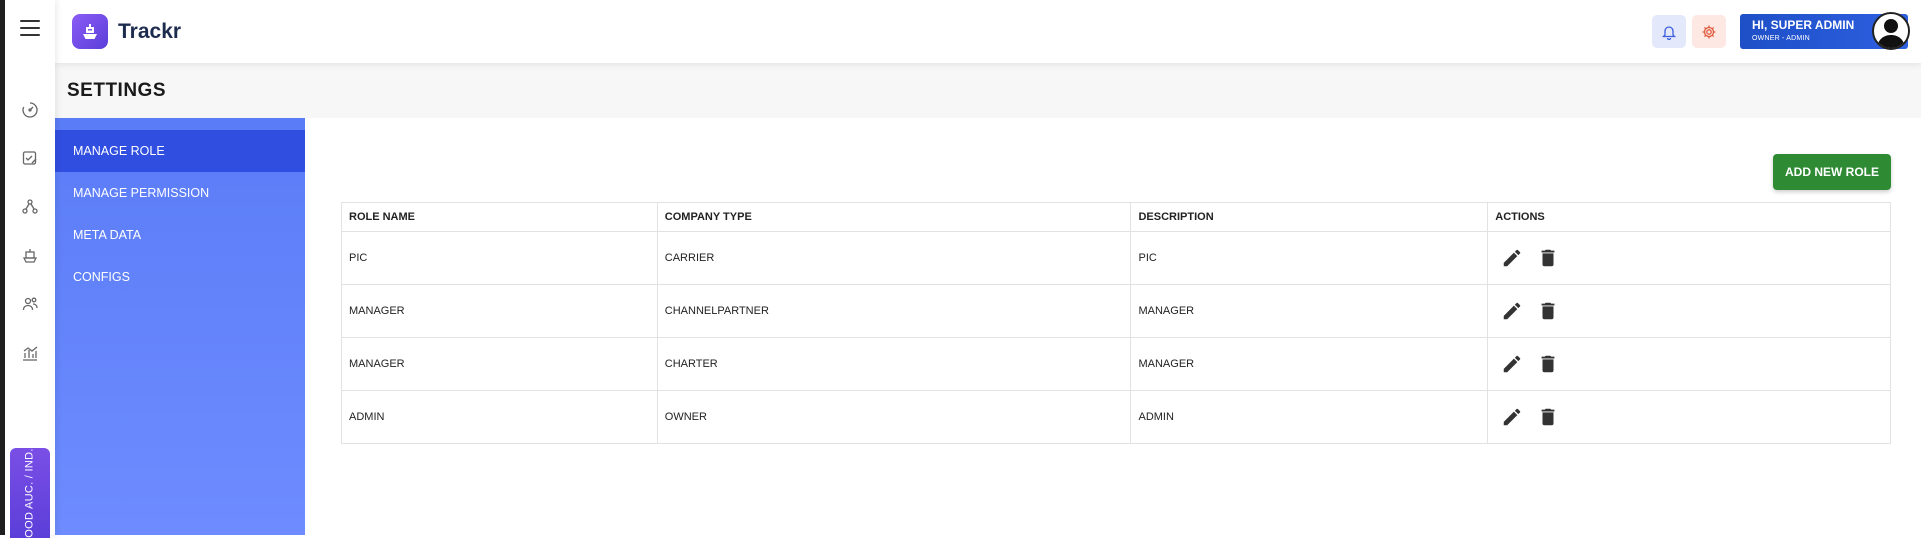 The image size is (1921, 538). Describe the element at coordinates (499, 417) in the screenshot. I see `cell-role-name: ADMIN` at that location.